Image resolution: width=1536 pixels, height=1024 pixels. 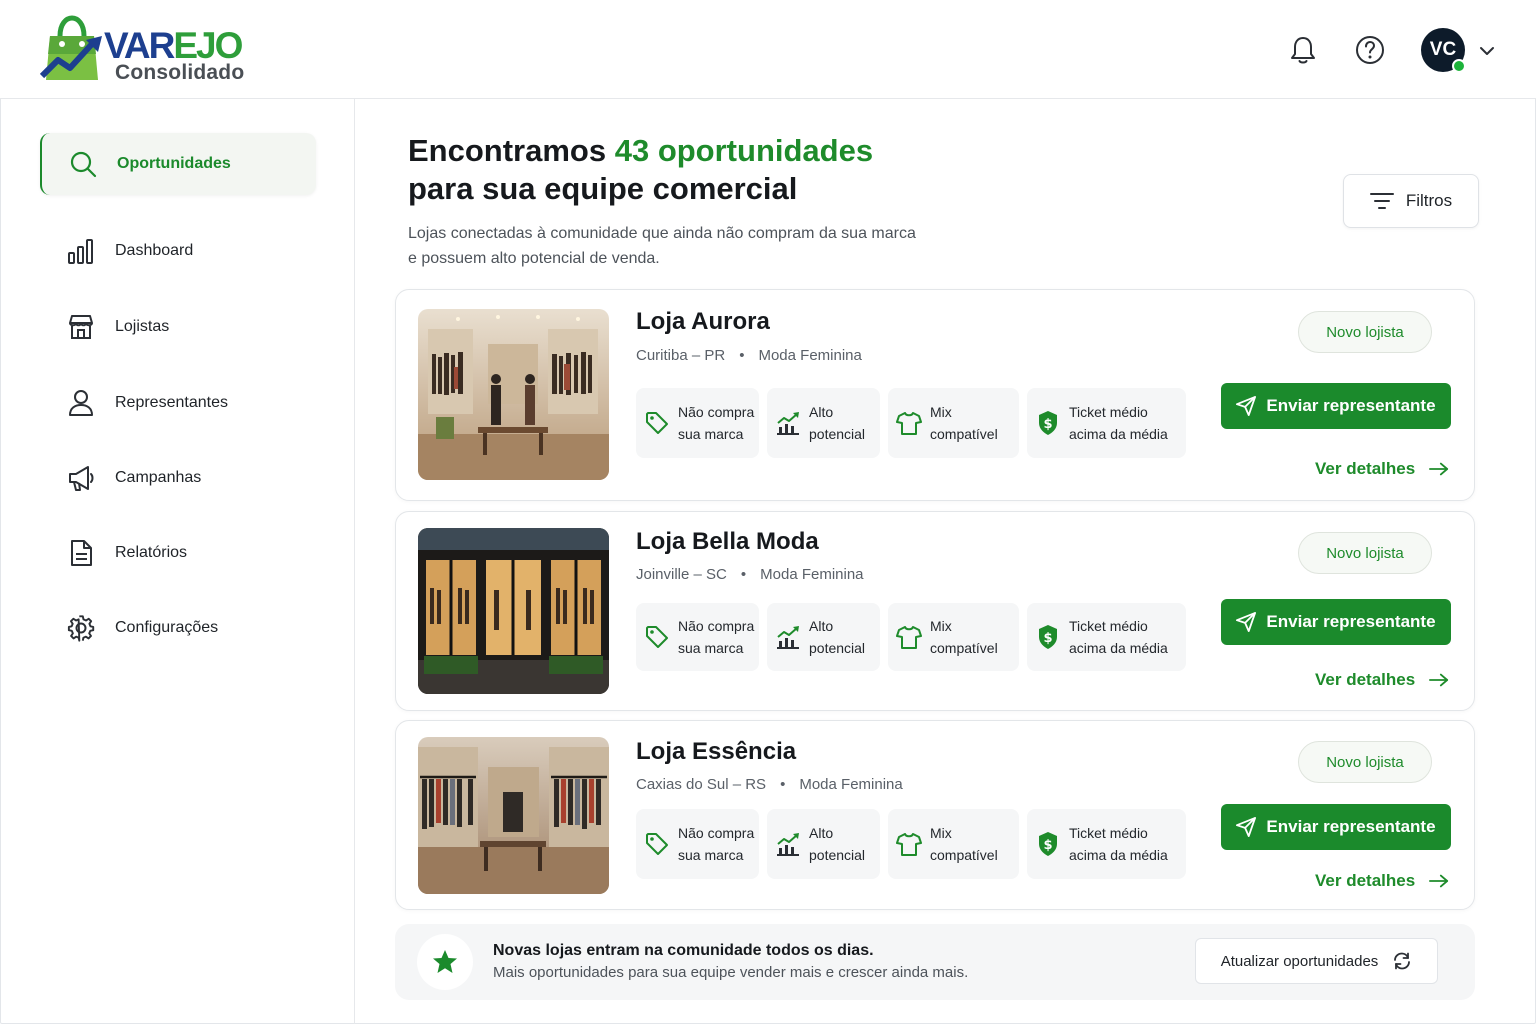 What do you see at coordinates (769, 784) in the screenshot?
I see `store-location: Caxias do Sul – RS • Moda Feminina` at bounding box center [769, 784].